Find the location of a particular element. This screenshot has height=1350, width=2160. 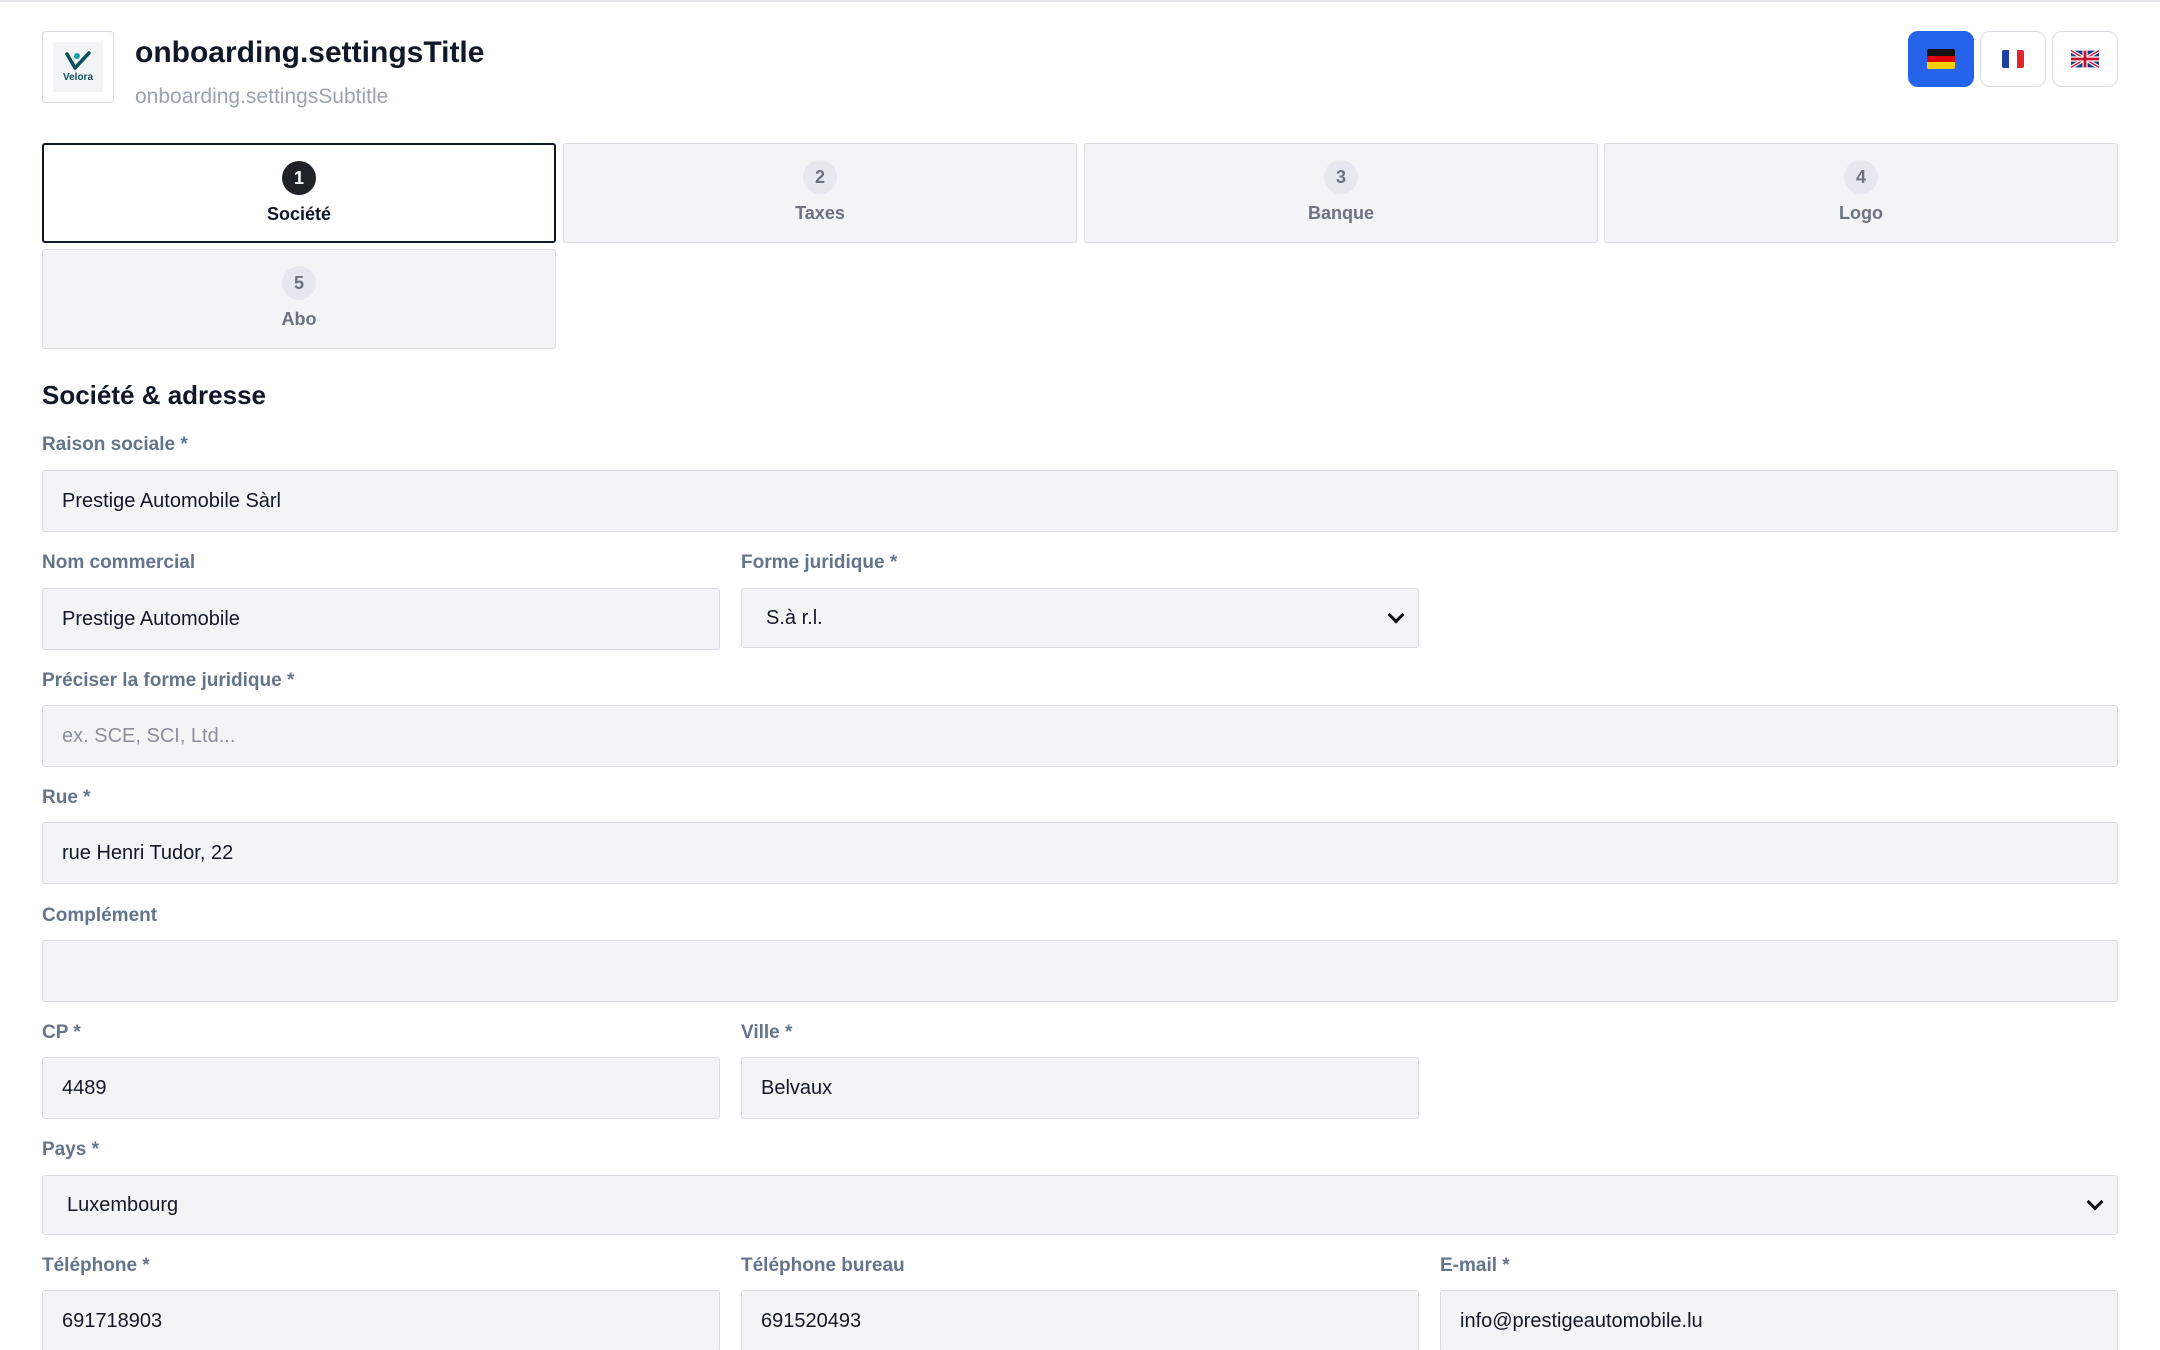

step-number: 4 is located at coordinates (1861, 177).